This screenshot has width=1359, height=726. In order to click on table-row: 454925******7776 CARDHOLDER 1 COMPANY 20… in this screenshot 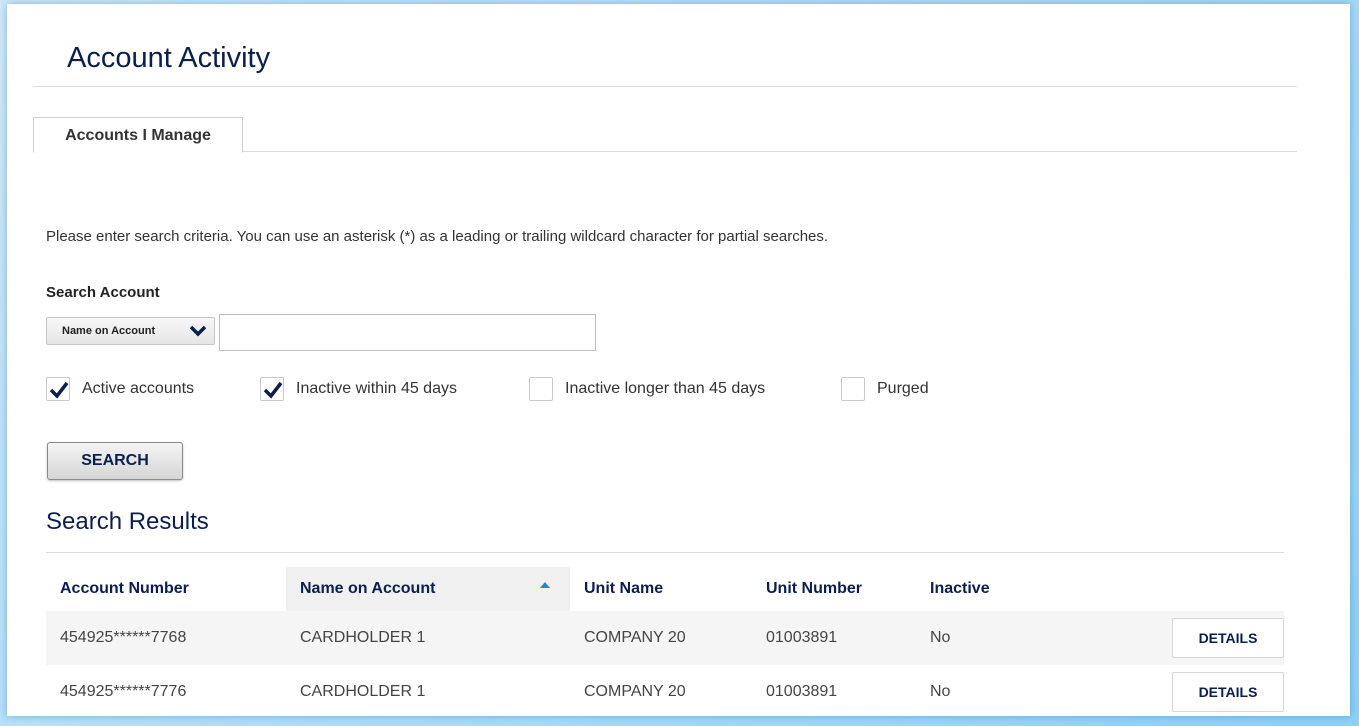, I will do `click(665, 690)`.